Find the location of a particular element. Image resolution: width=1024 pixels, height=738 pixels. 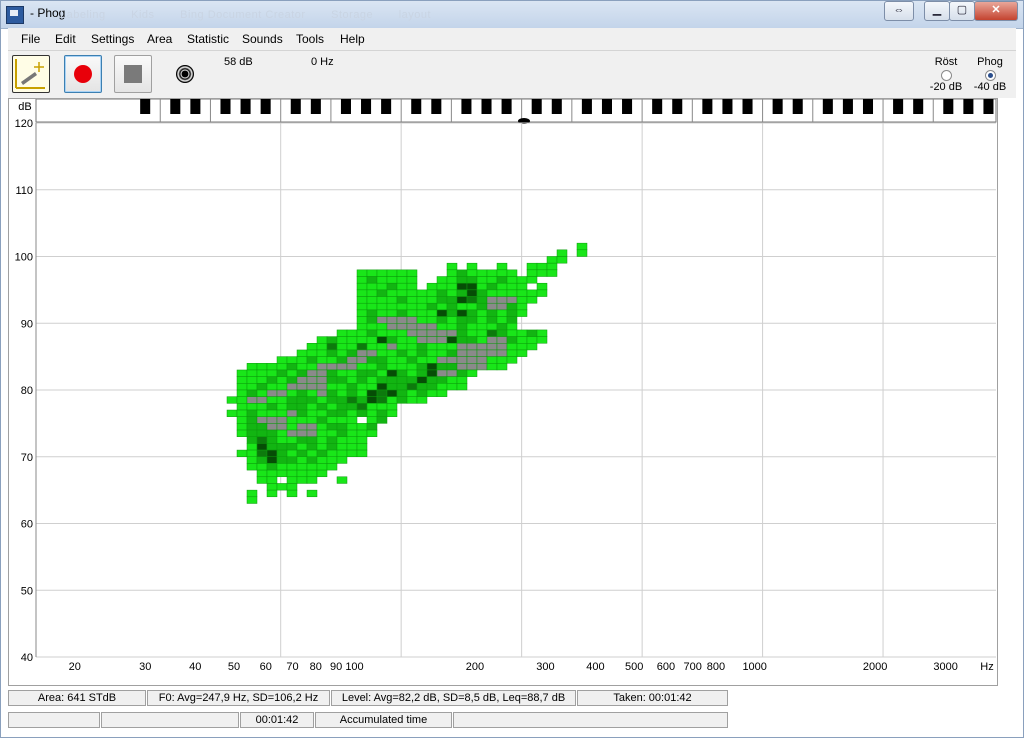

y-tick-label: 70 is located at coordinates (27, 458).